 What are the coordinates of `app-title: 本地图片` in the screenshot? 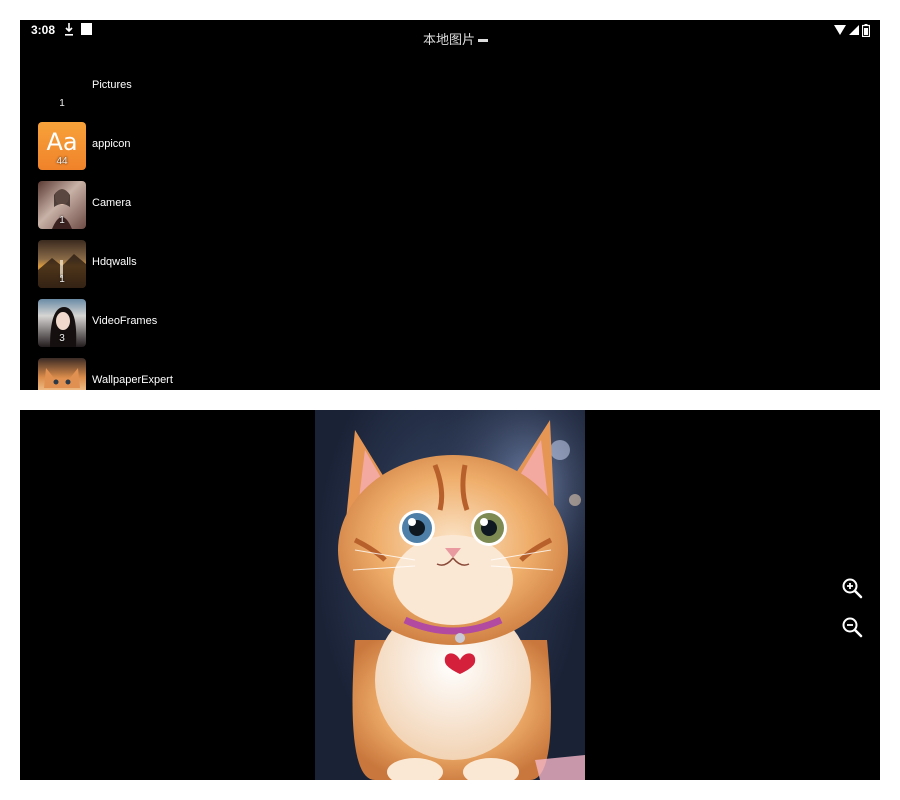 It's located at (456, 39).